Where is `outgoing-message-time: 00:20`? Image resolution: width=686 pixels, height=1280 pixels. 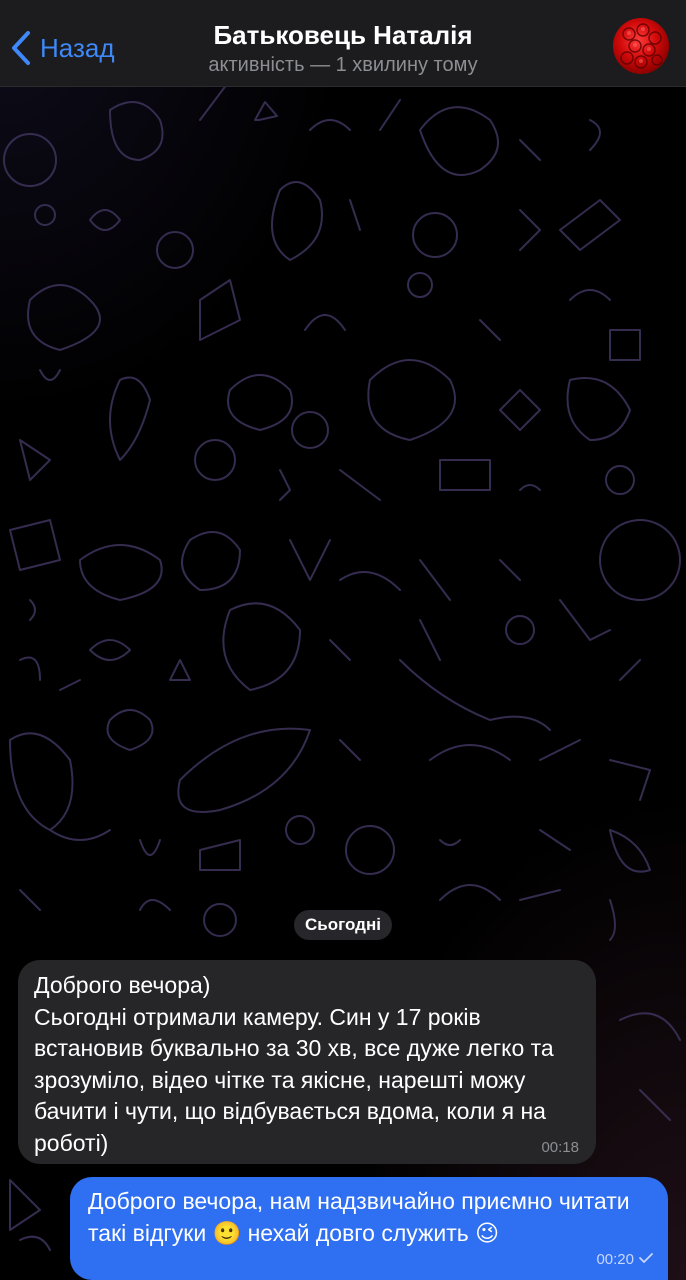 outgoing-message-time: 00:20 is located at coordinates (615, 1259).